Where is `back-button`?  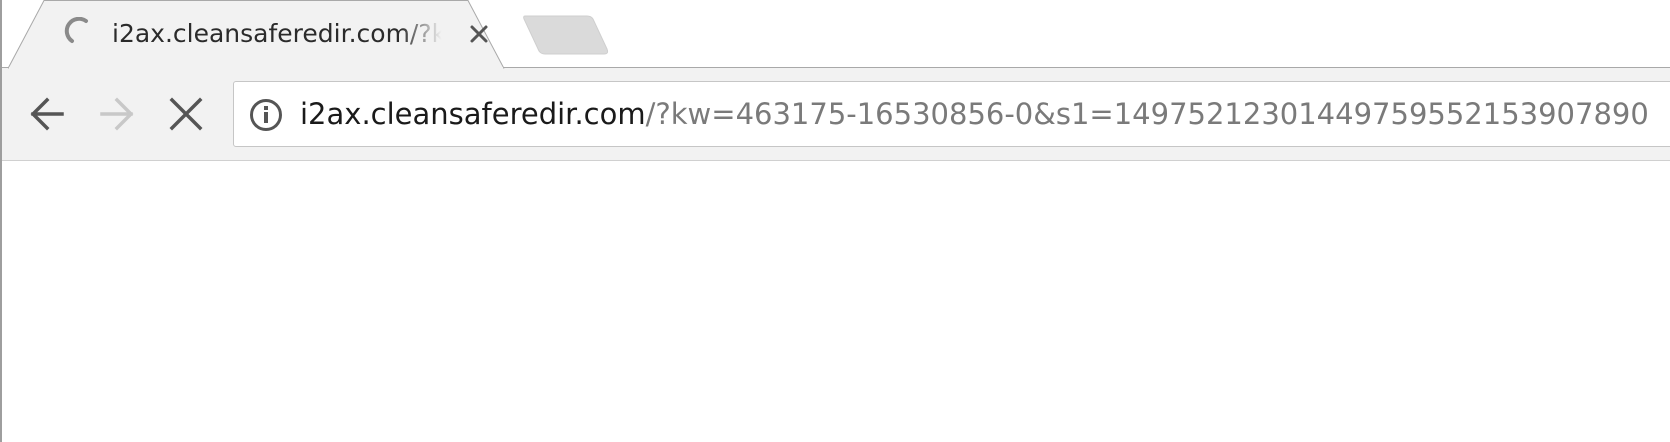 back-button is located at coordinates (47, 114).